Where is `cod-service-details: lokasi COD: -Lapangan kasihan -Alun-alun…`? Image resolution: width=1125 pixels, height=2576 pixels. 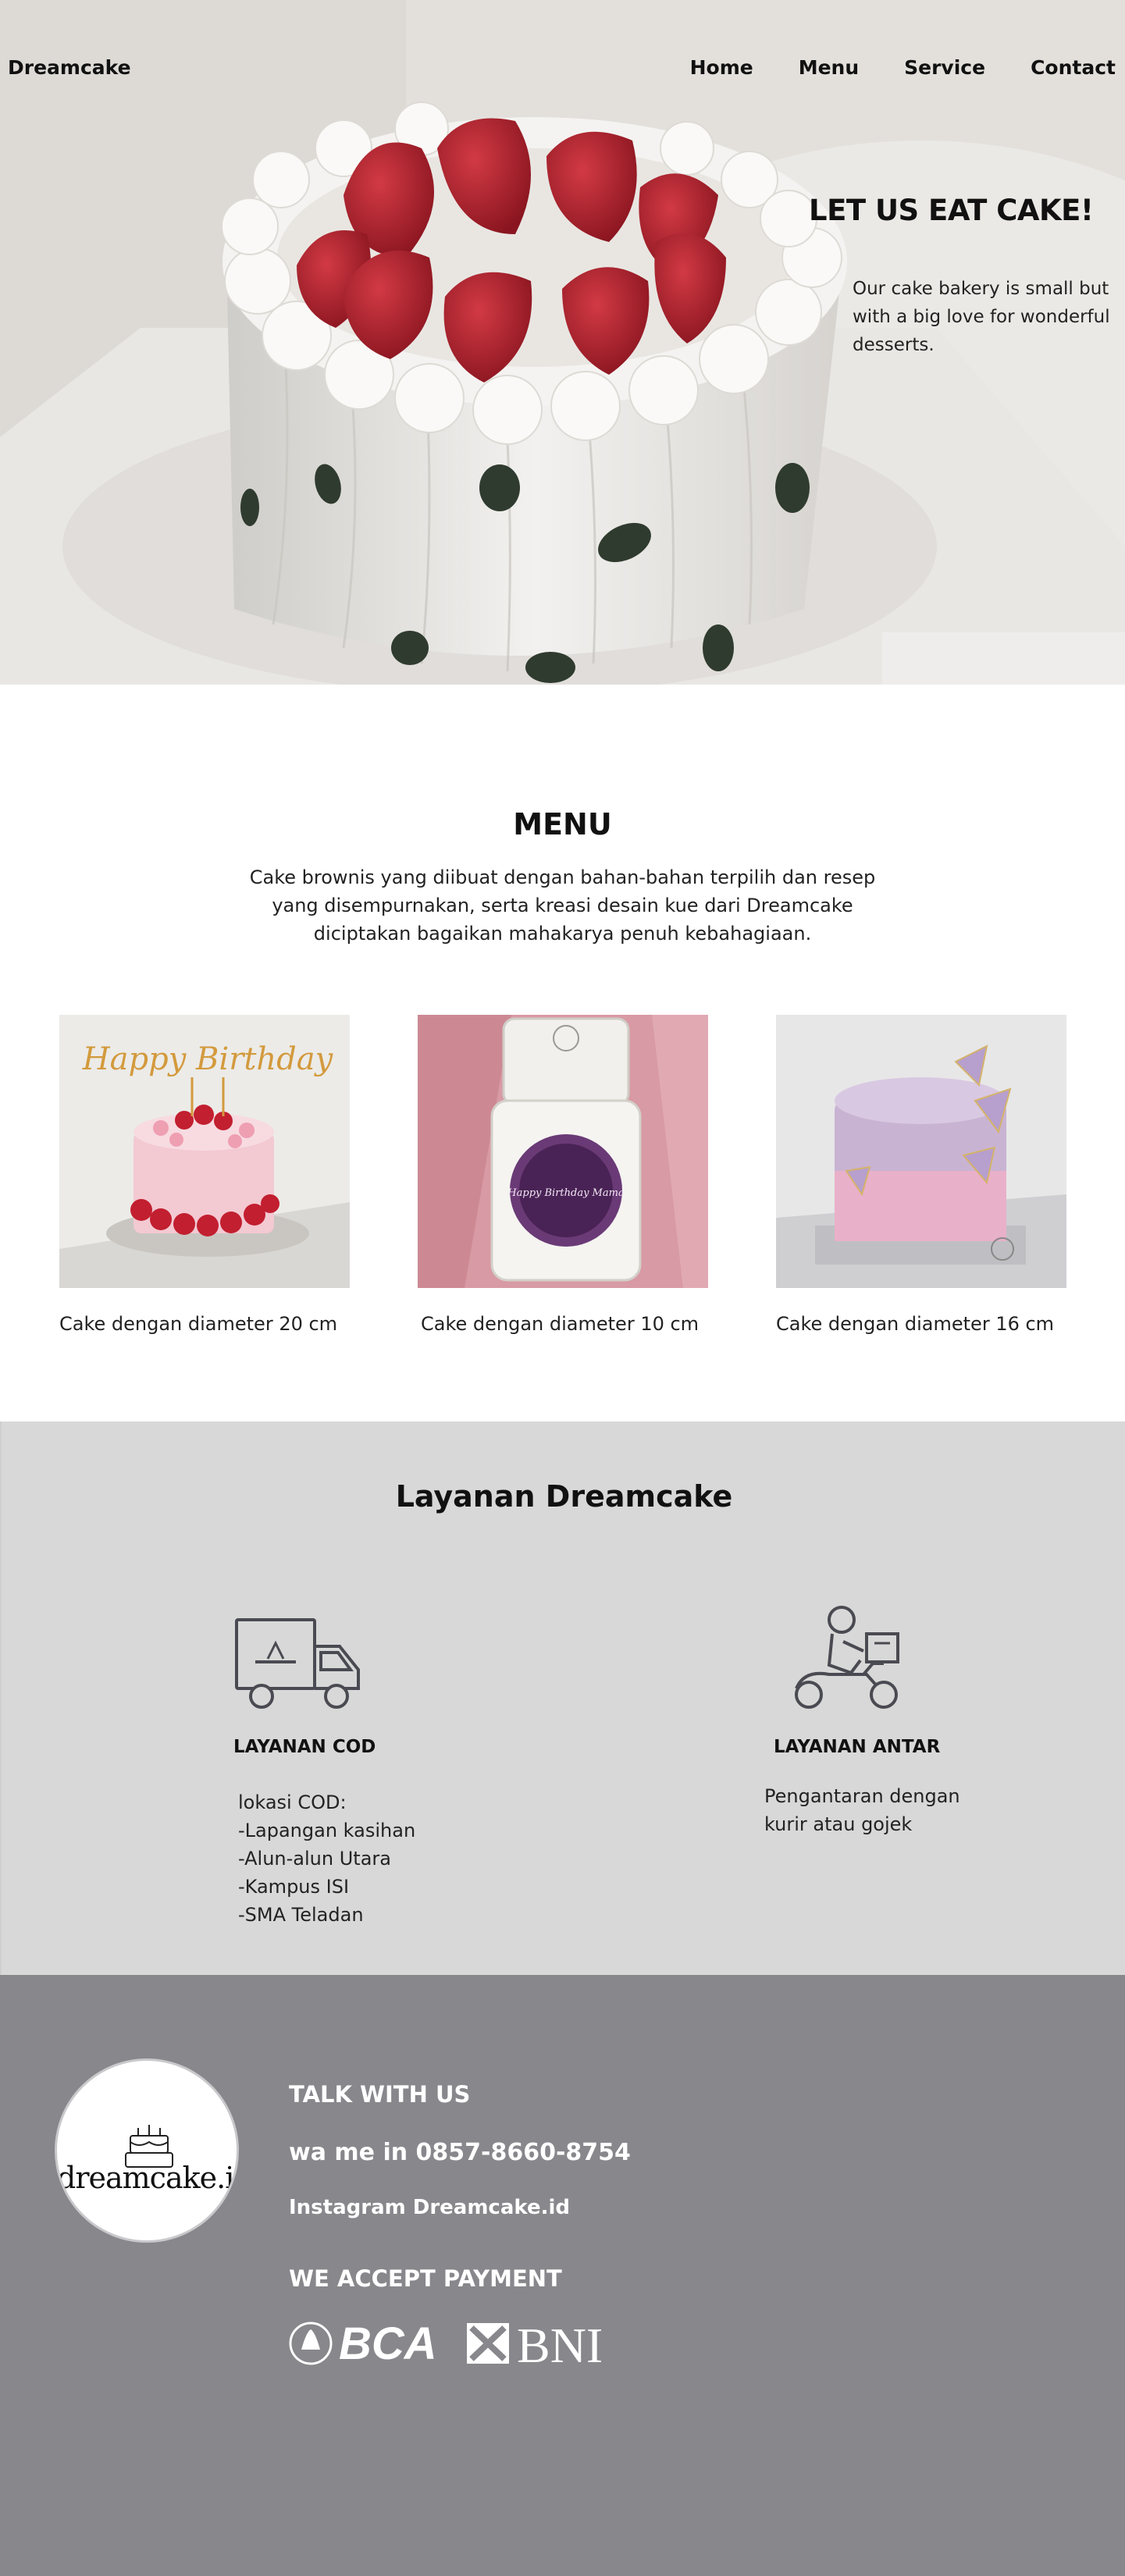
cod-service-details: lokasi COD: -Lapangan kasihan -Alun-alun… is located at coordinates (327, 1858).